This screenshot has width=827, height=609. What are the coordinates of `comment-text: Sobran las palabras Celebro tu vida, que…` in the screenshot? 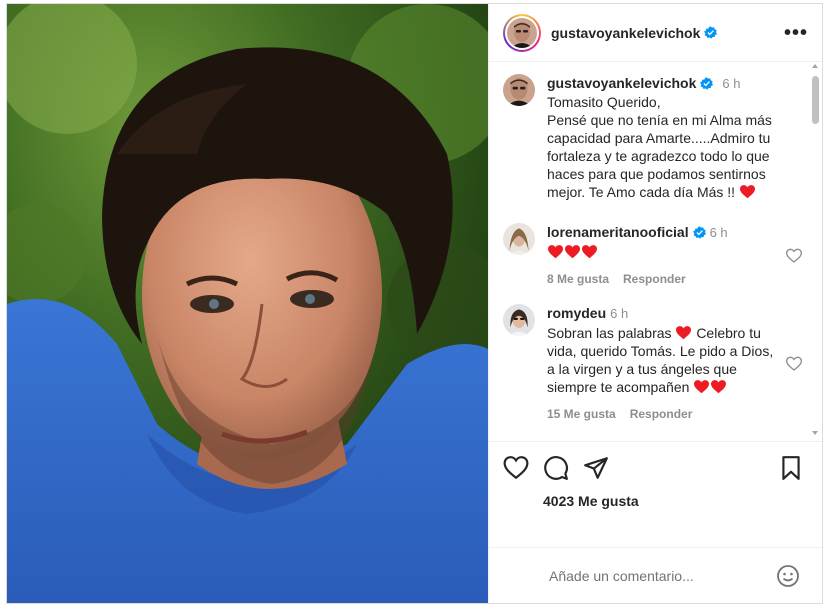 It's located at (664, 360).